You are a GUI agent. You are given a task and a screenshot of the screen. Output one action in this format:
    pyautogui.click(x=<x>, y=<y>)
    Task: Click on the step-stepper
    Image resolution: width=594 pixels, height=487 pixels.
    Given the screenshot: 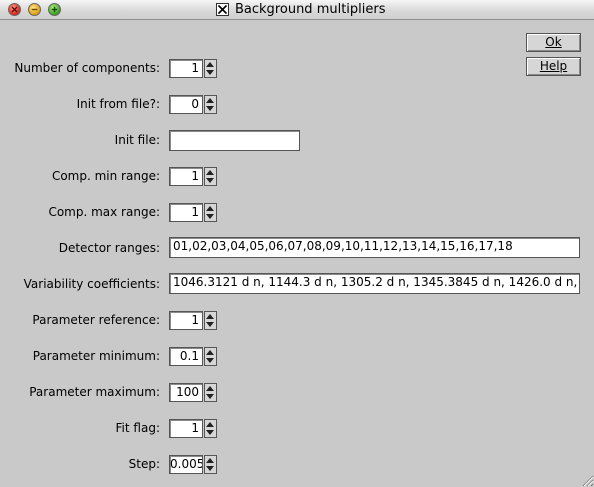 What is the action you would take?
    pyautogui.click(x=210, y=464)
    